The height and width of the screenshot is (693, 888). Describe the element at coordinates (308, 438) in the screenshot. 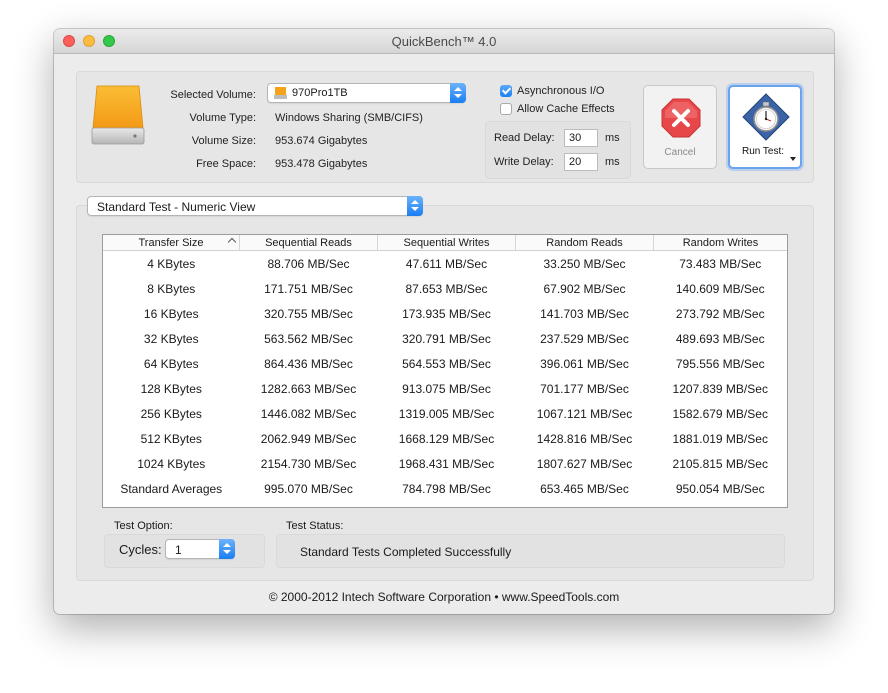

I see `cell-seq-read: 2062.949 MB/Sec` at that location.